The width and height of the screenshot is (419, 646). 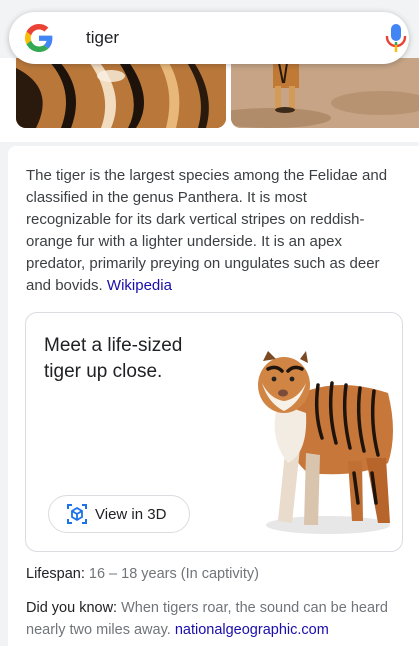 What do you see at coordinates (323, 440) in the screenshot?
I see `tiger-3d-model-image` at bounding box center [323, 440].